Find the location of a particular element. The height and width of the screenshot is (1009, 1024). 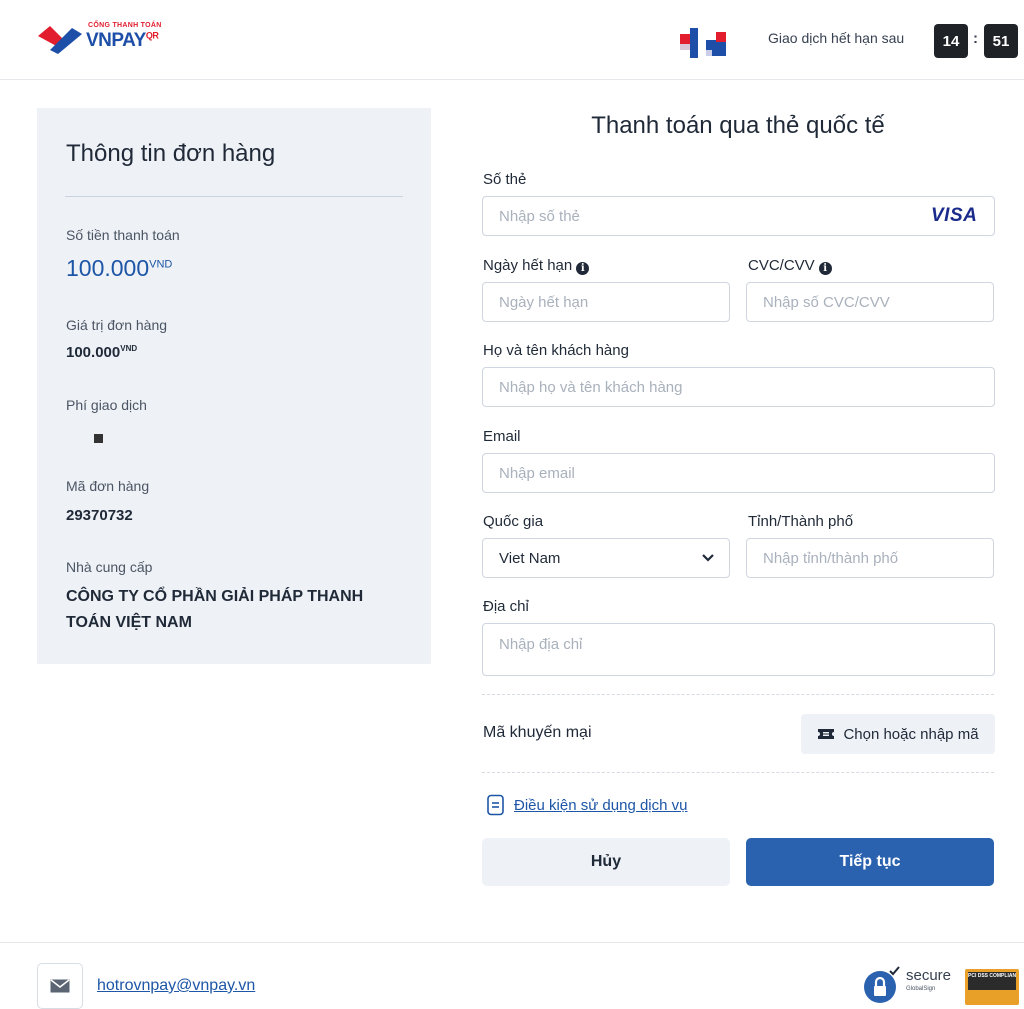

cvc-label: CVC/CVV i is located at coordinates (790, 266).